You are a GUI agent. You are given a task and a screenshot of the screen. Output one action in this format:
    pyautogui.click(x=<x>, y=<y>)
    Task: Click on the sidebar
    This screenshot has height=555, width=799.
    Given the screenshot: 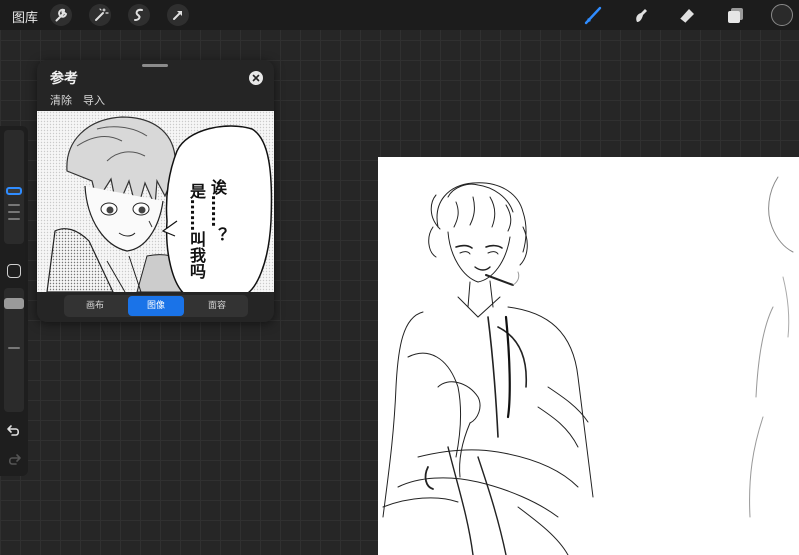 What is the action you would take?
    pyautogui.click(x=14, y=301)
    